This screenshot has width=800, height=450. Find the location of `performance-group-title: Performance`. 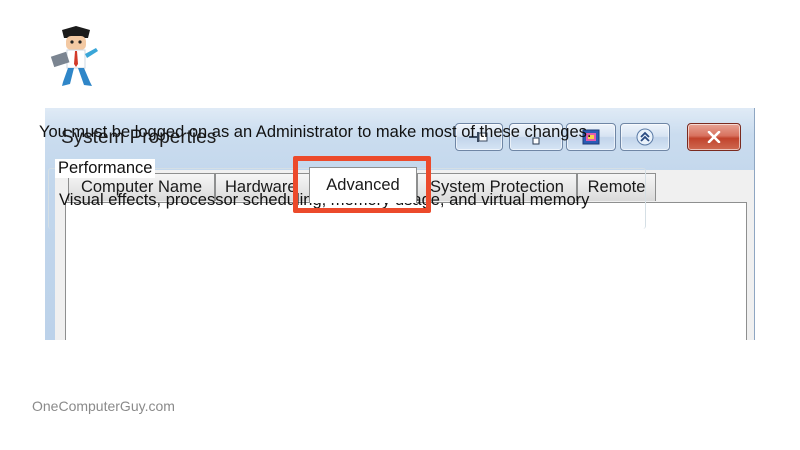

performance-group-title: Performance is located at coordinates (105, 168).